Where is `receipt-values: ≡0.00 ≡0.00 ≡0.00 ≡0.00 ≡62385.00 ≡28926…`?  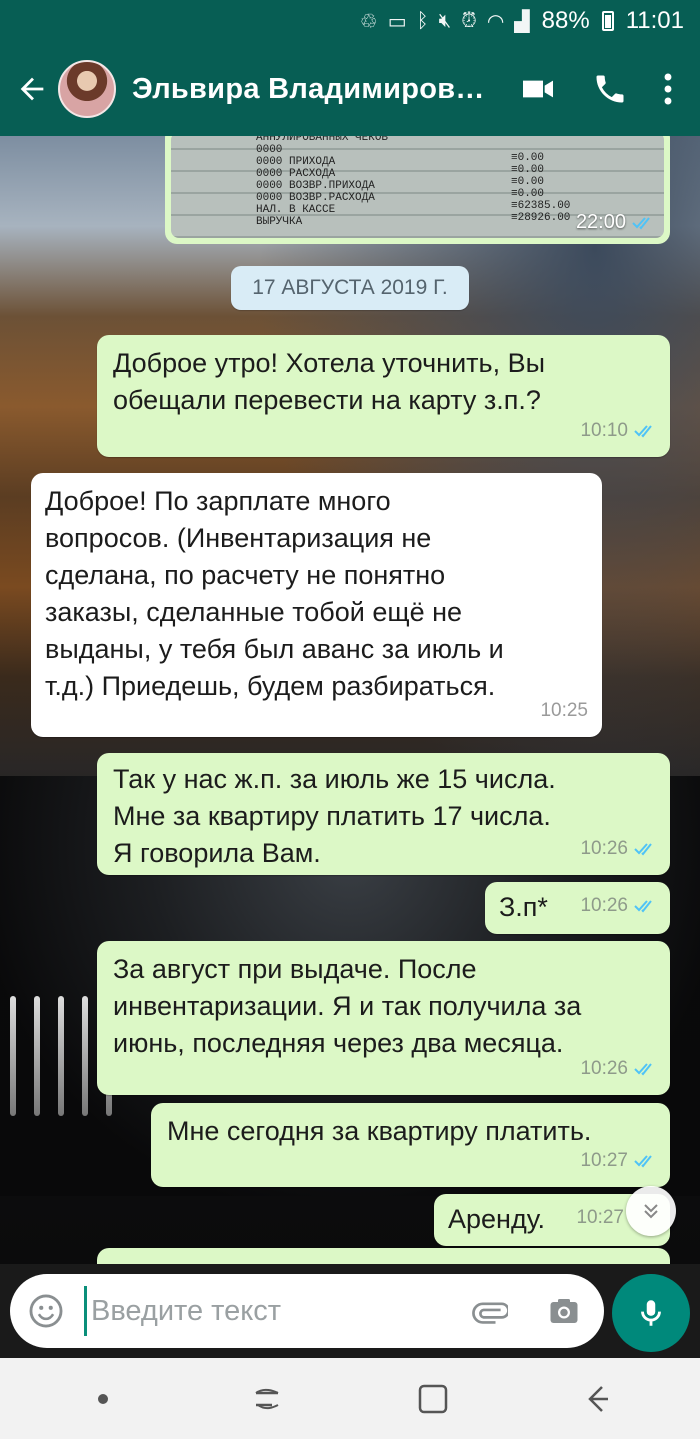
receipt-values: ≡0.00 ≡0.00 ≡0.00 ≡0.00 ≡62385.00 ≡28926… is located at coordinates (541, 188).